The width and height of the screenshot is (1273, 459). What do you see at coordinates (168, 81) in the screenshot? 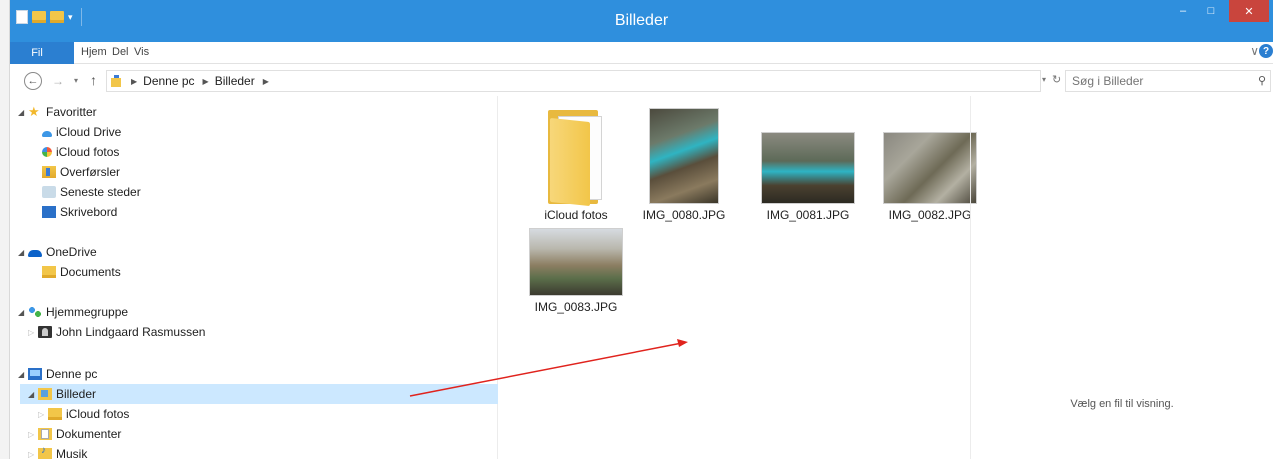
I see `breadcrumb-this-pc: Denne pc` at bounding box center [168, 81].